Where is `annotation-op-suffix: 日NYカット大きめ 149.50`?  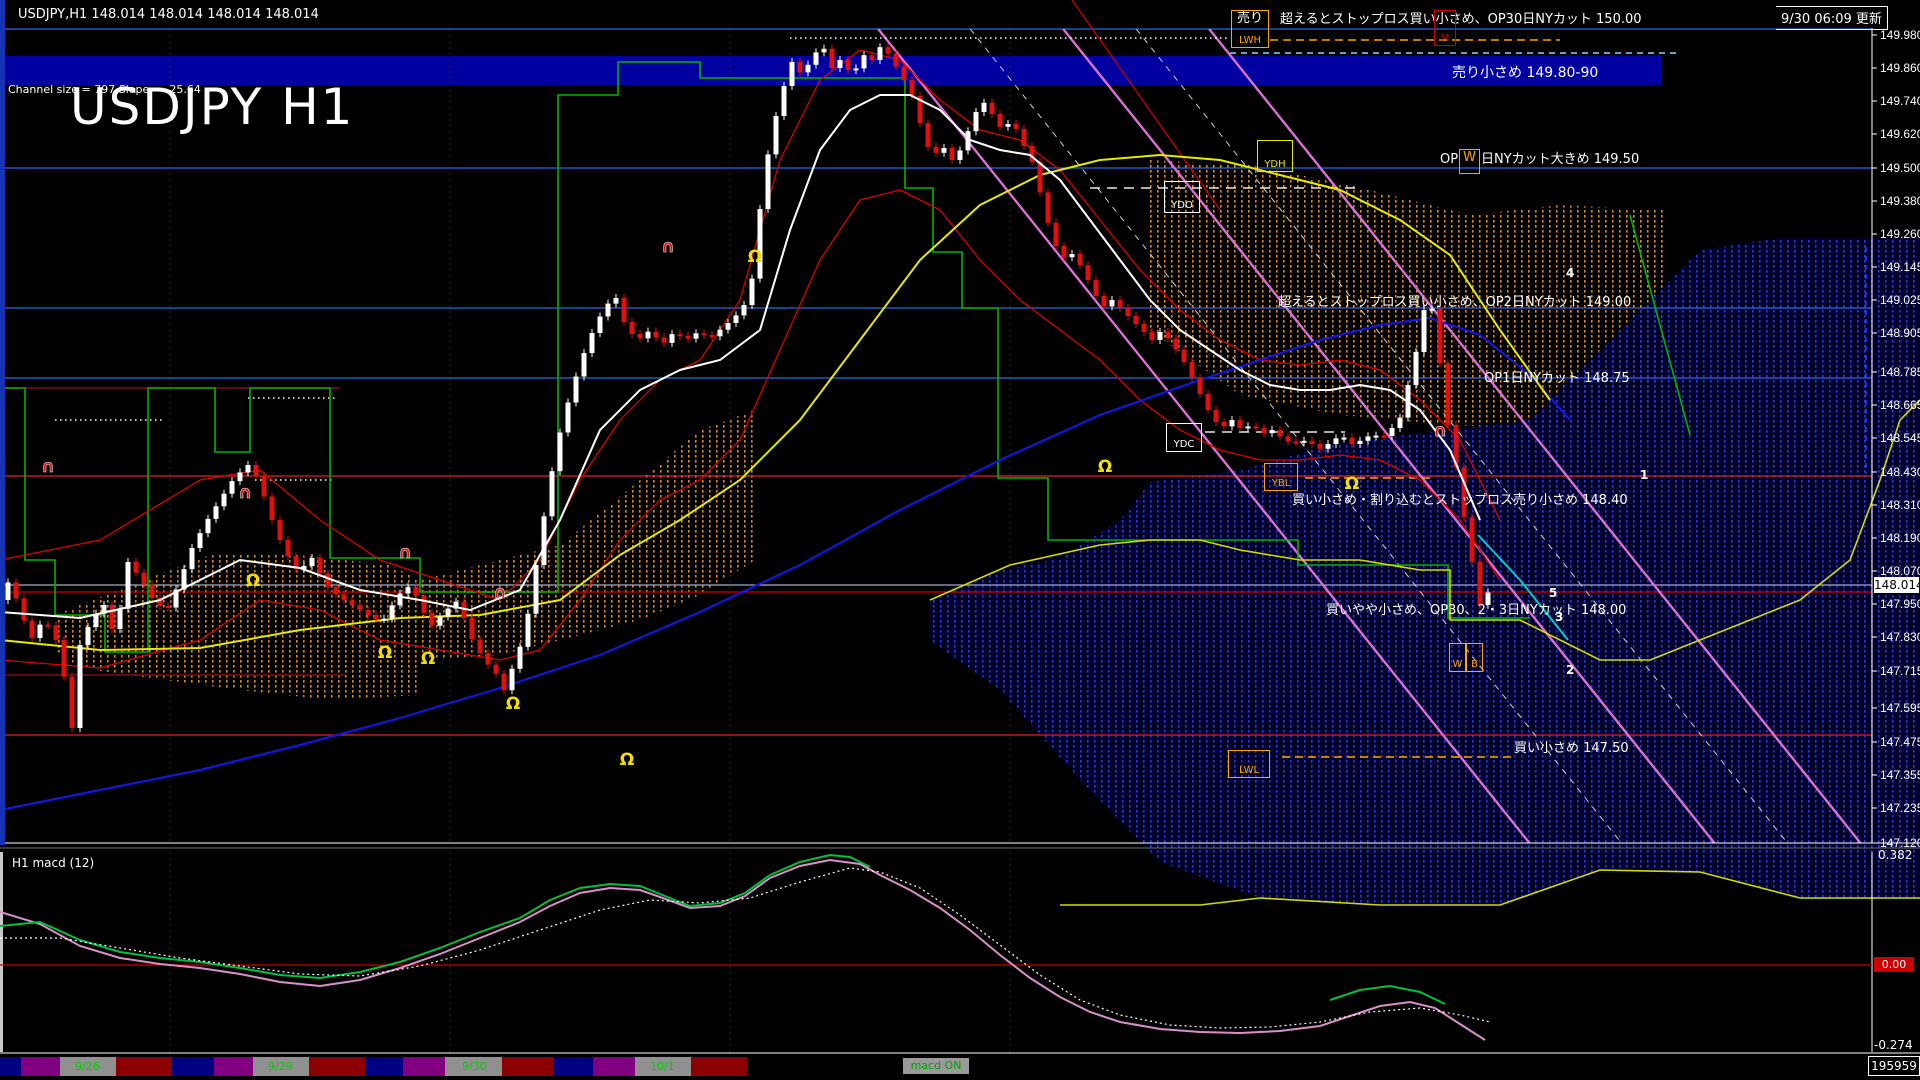
annotation-op-suffix: 日NYカット大きめ 149.50 is located at coordinates (1560, 159).